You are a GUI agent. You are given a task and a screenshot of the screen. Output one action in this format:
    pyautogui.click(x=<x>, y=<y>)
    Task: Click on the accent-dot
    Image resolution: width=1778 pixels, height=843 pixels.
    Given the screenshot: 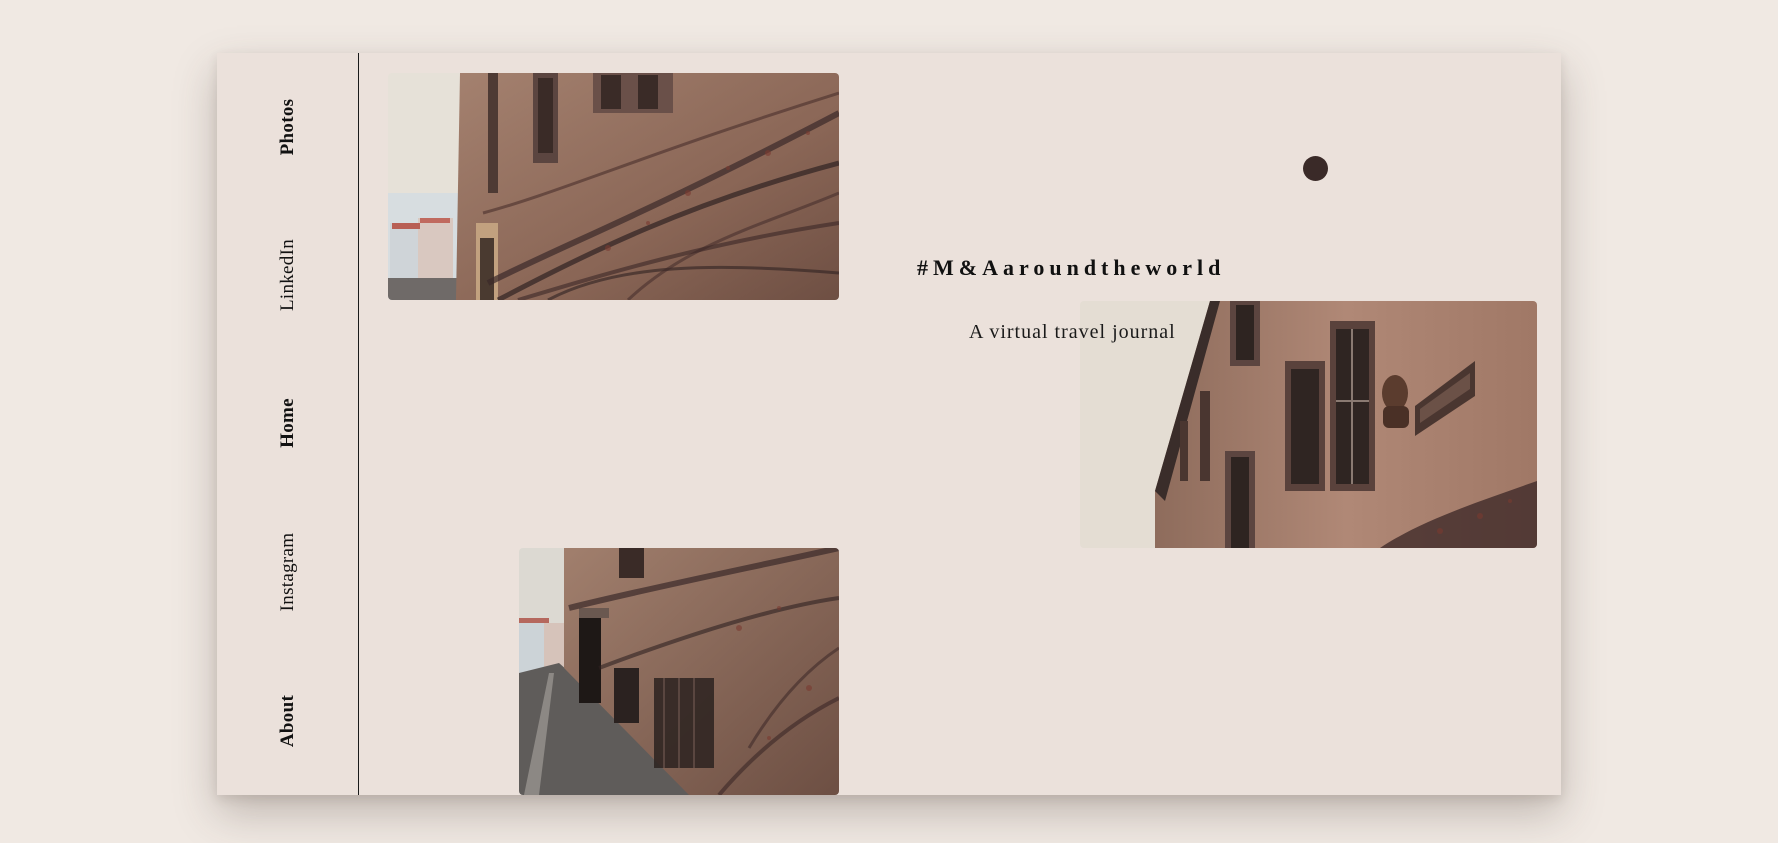 What is the action you would take?
    pyautogui.click(x=1315, y=168)
    